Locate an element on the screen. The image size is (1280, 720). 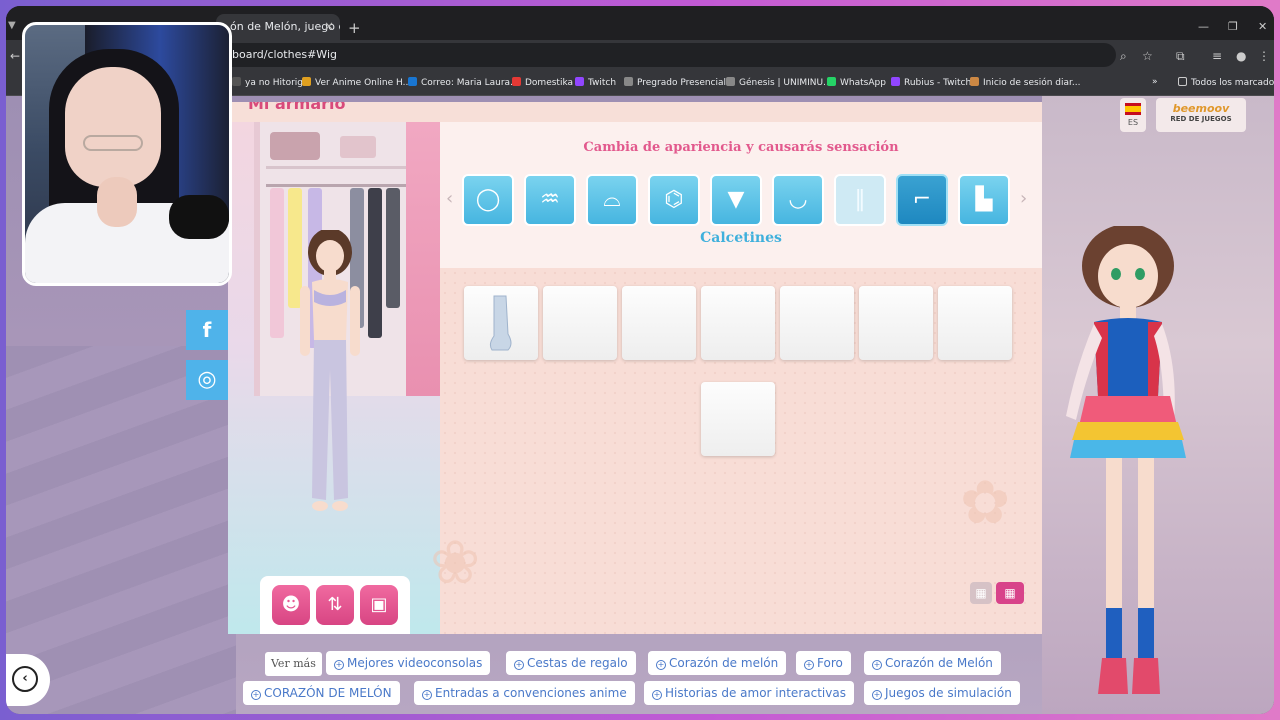
category-underwear-icon: ◡ is located at coordinates (798, 200).